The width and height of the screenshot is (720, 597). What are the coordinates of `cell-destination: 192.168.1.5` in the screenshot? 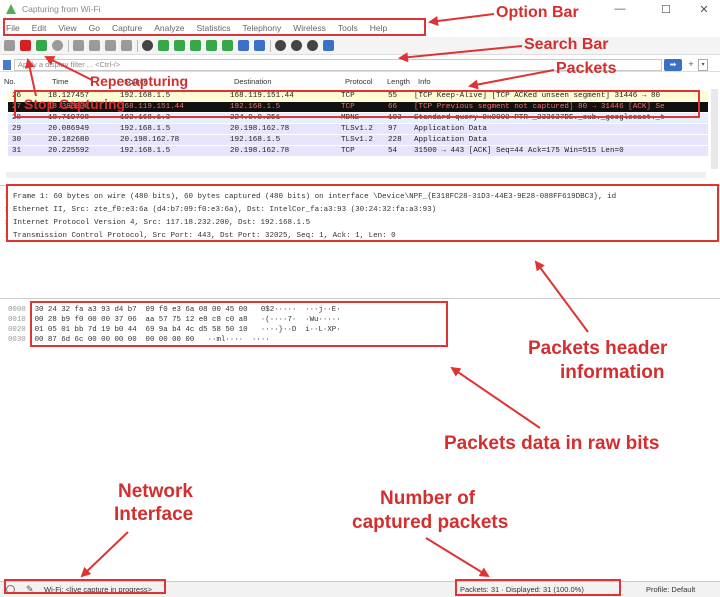 It's located at (255, 140).